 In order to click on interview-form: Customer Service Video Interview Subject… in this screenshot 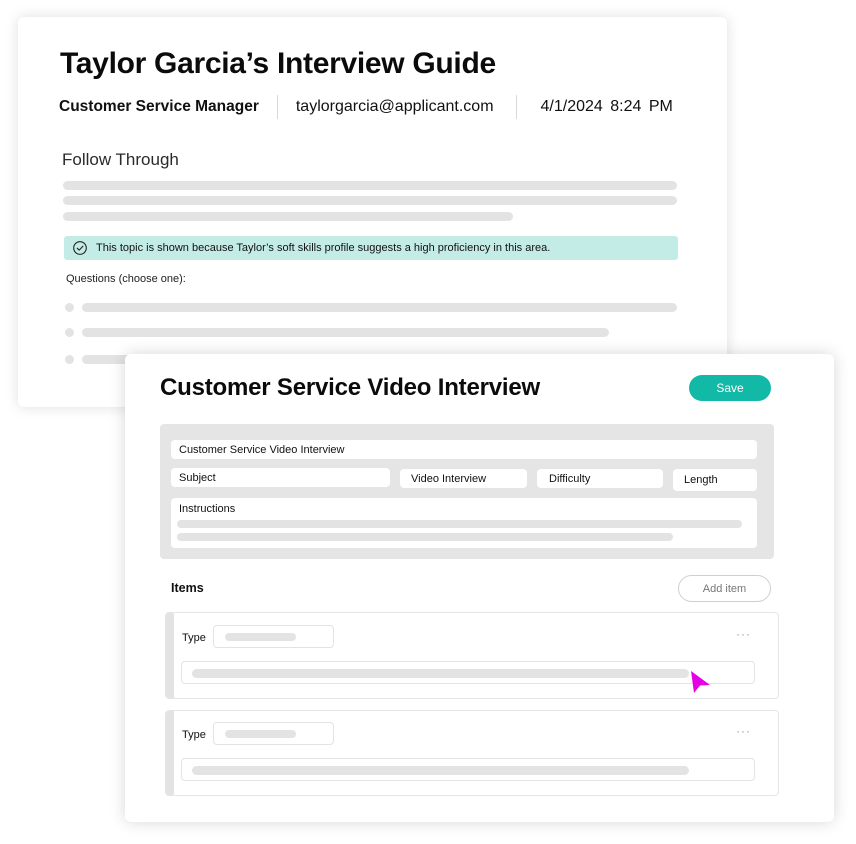, I will do `click(467, 491)`.